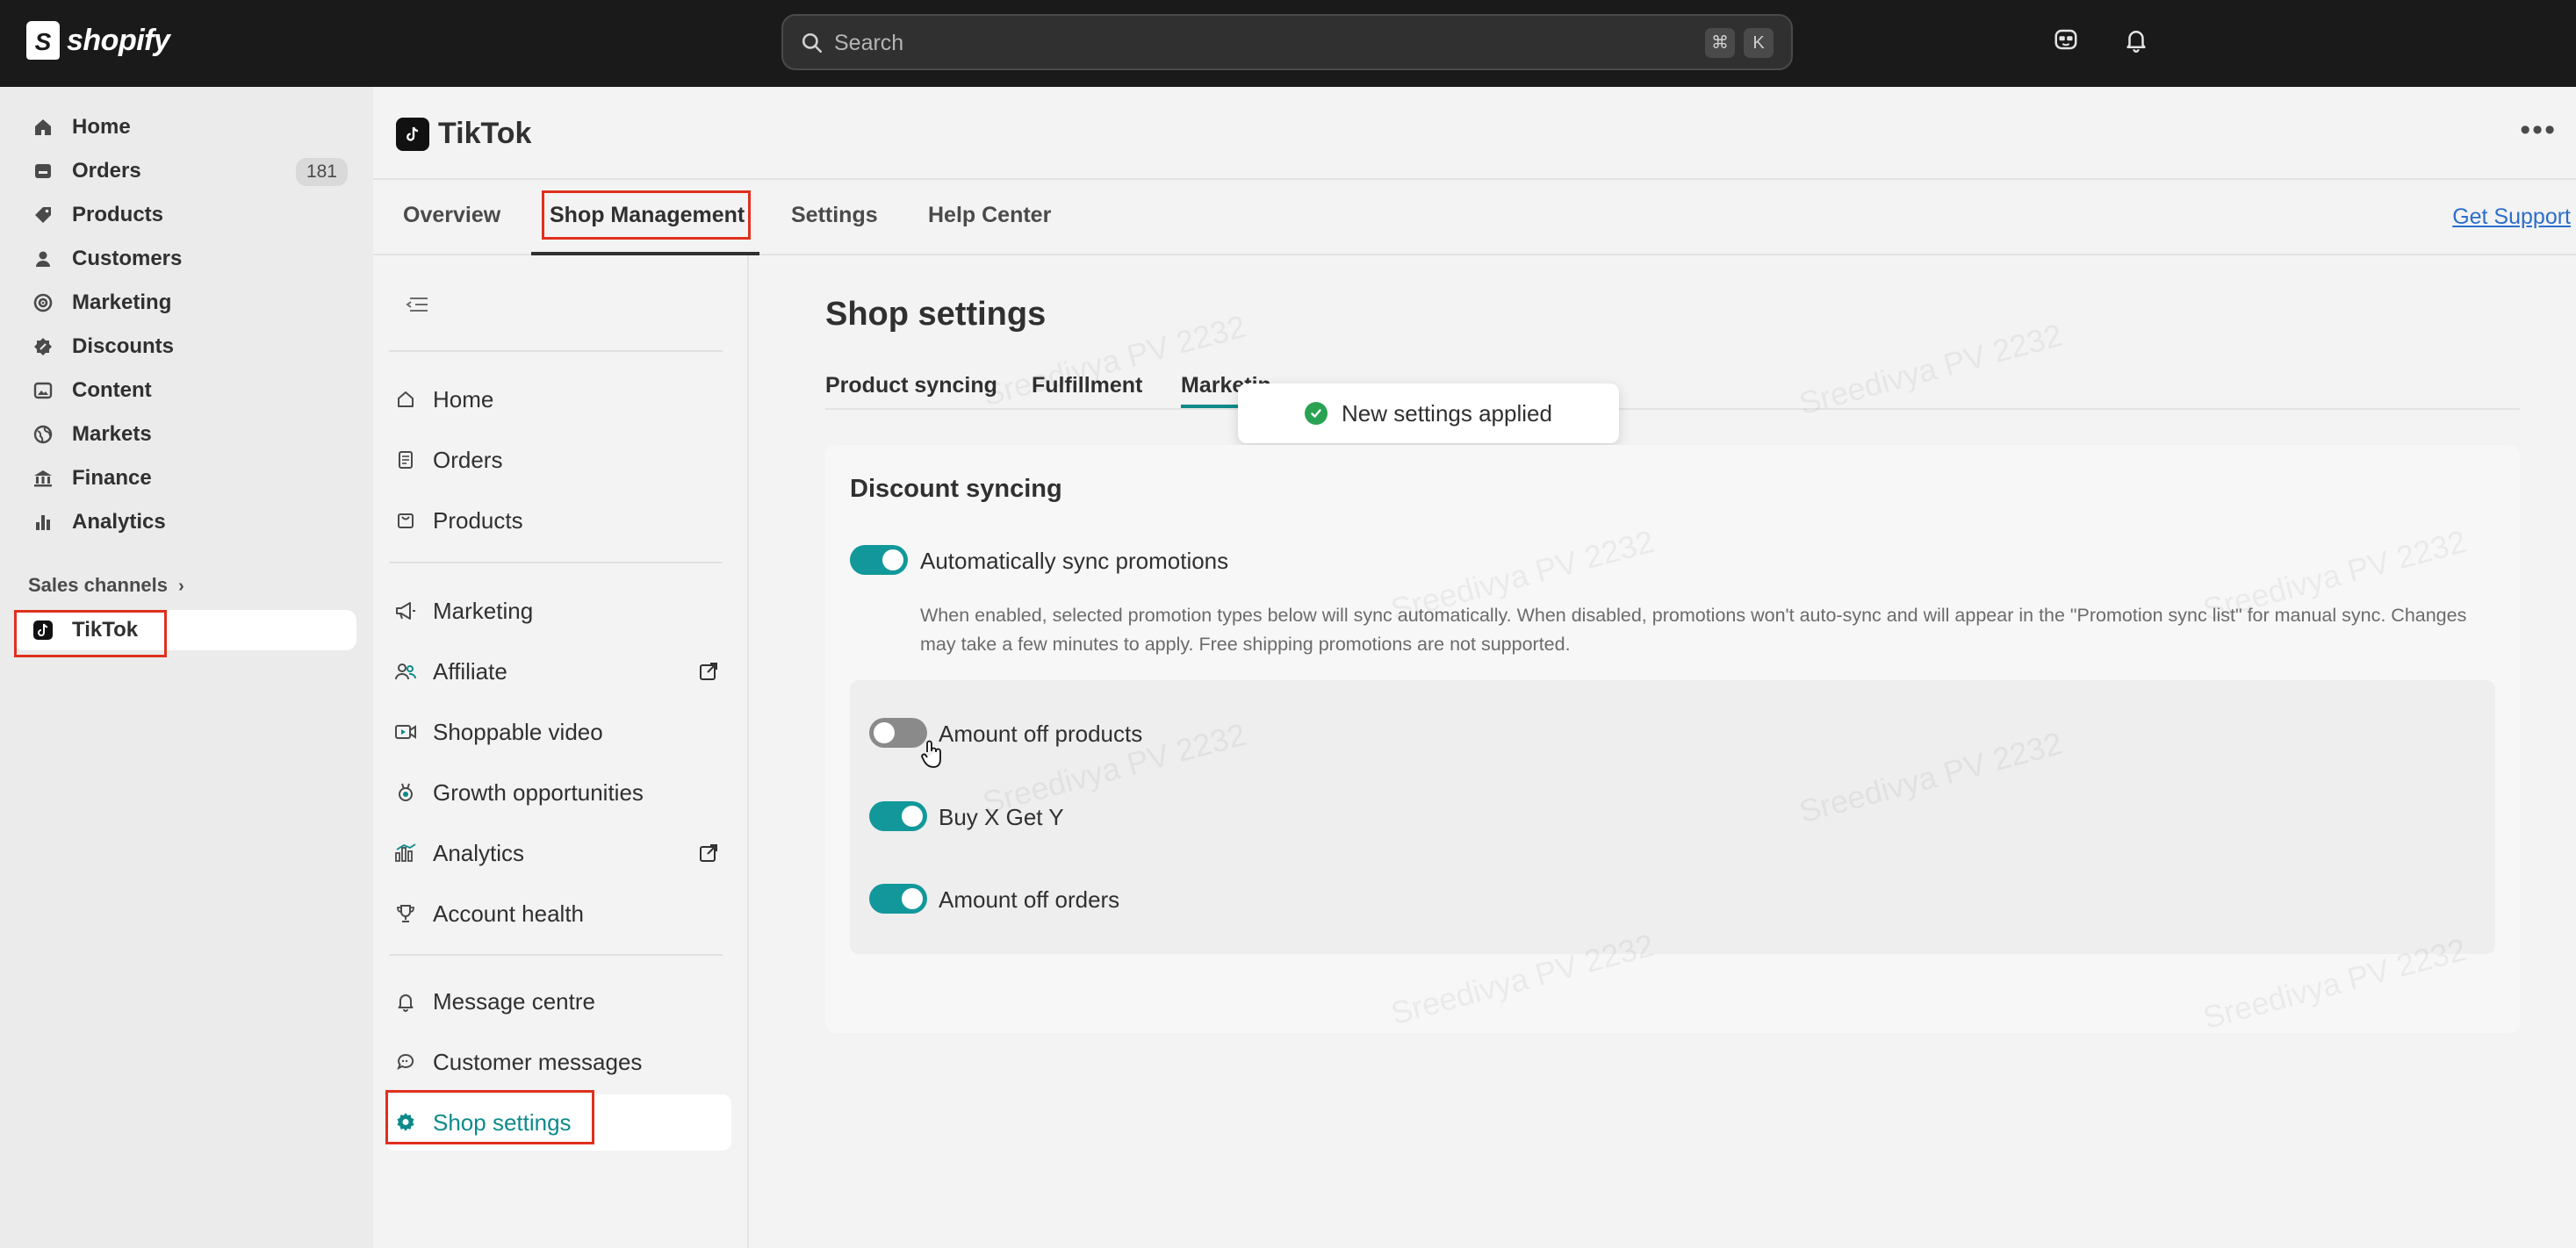 This screenshot has width=2576, height=1248. Describe the element at coordinates (405, 1001) in the screenshot. I see `bell-outline-icon` at that location.